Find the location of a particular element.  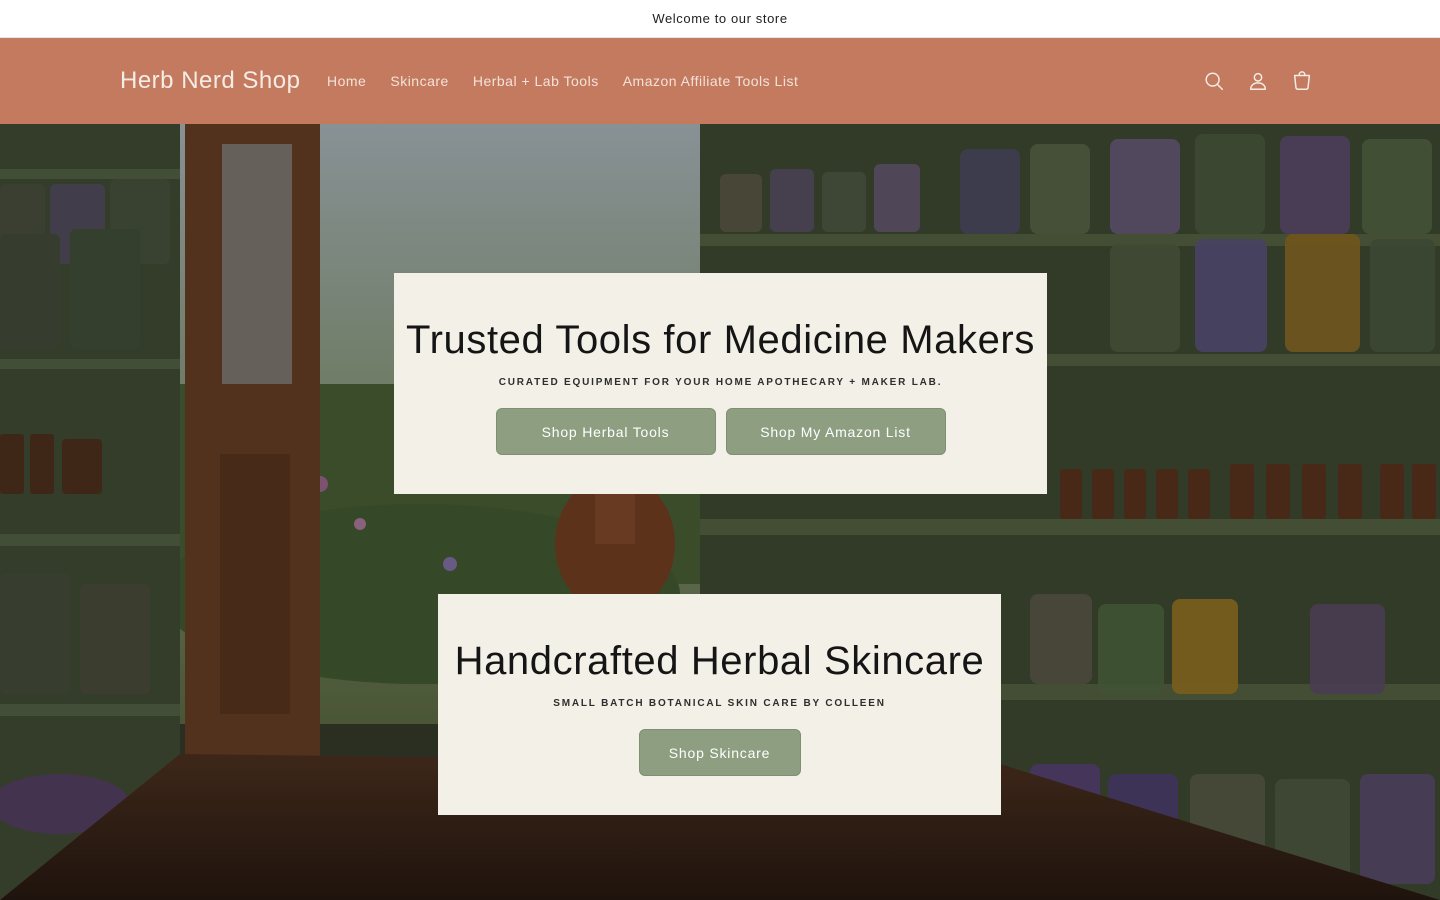

shop-skincare-button: Shop Skincare is located at coordinates (719, 752).